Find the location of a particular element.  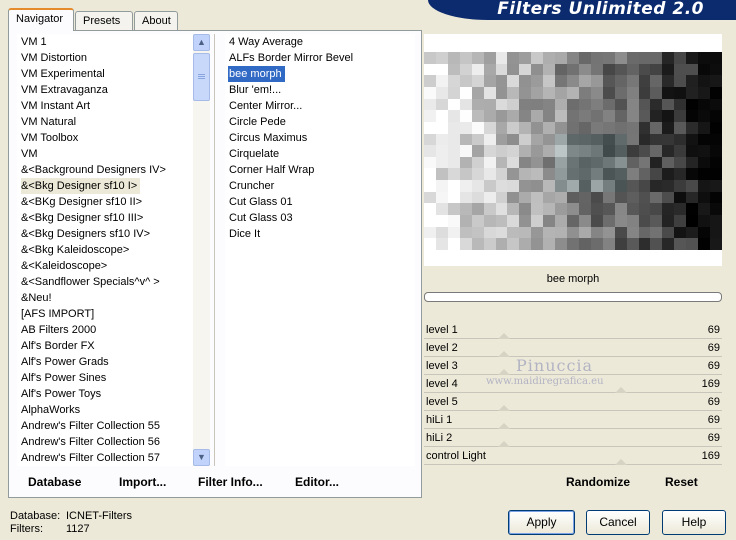

category-item: &<Kaleidoscope> is located at coordinates (105, 266).